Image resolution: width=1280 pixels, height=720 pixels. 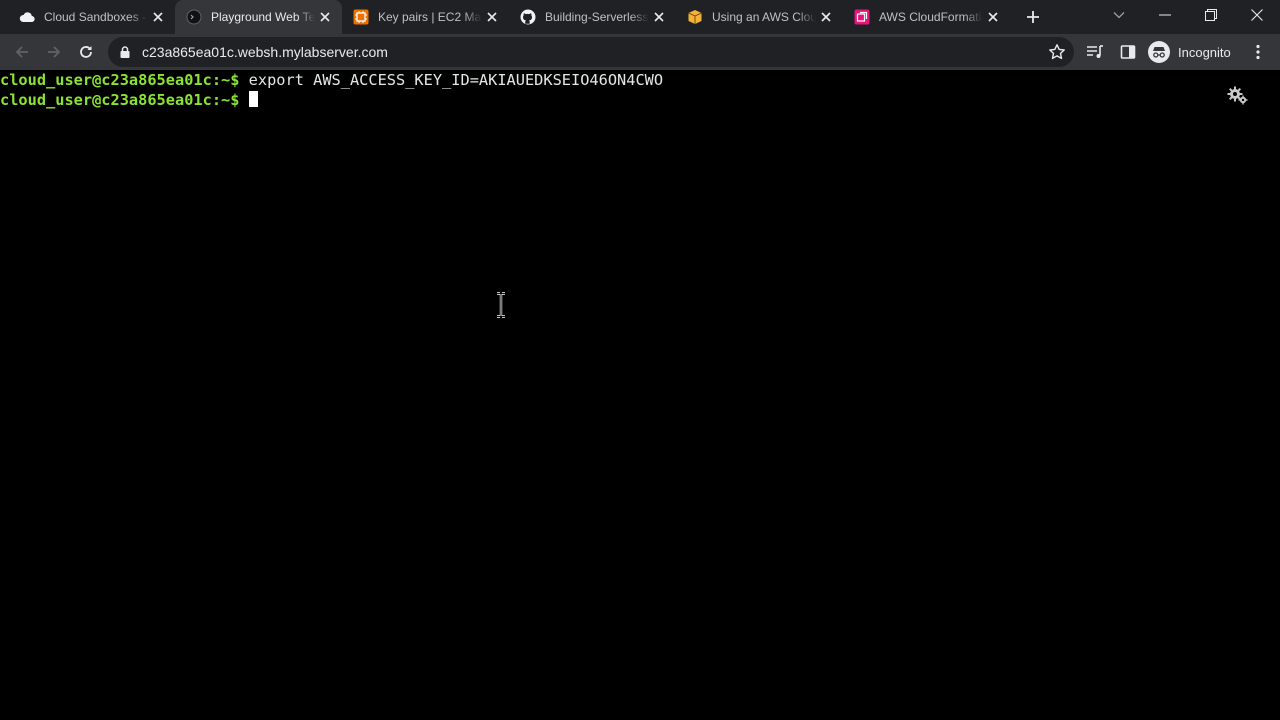 I want to click on arrow-right-icon, so click(x=54, y=52).